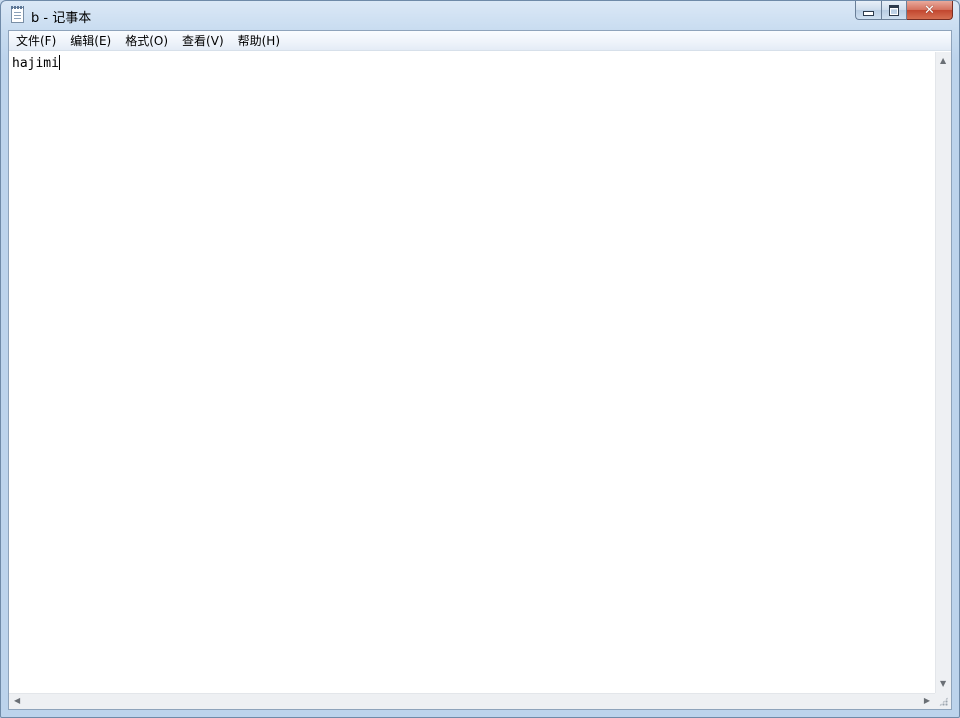 Image resolution: width=960 pixels, height=718 pixels. I want to click on horizontal-scrollbar: ◀ ▶, so click(472, 701).